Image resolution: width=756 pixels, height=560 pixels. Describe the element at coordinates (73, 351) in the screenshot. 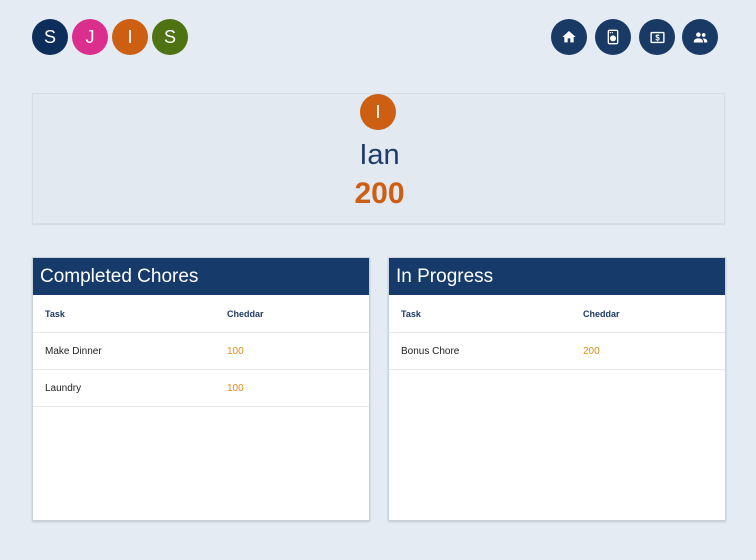

I see `task-name: Make Dinner` at that location.